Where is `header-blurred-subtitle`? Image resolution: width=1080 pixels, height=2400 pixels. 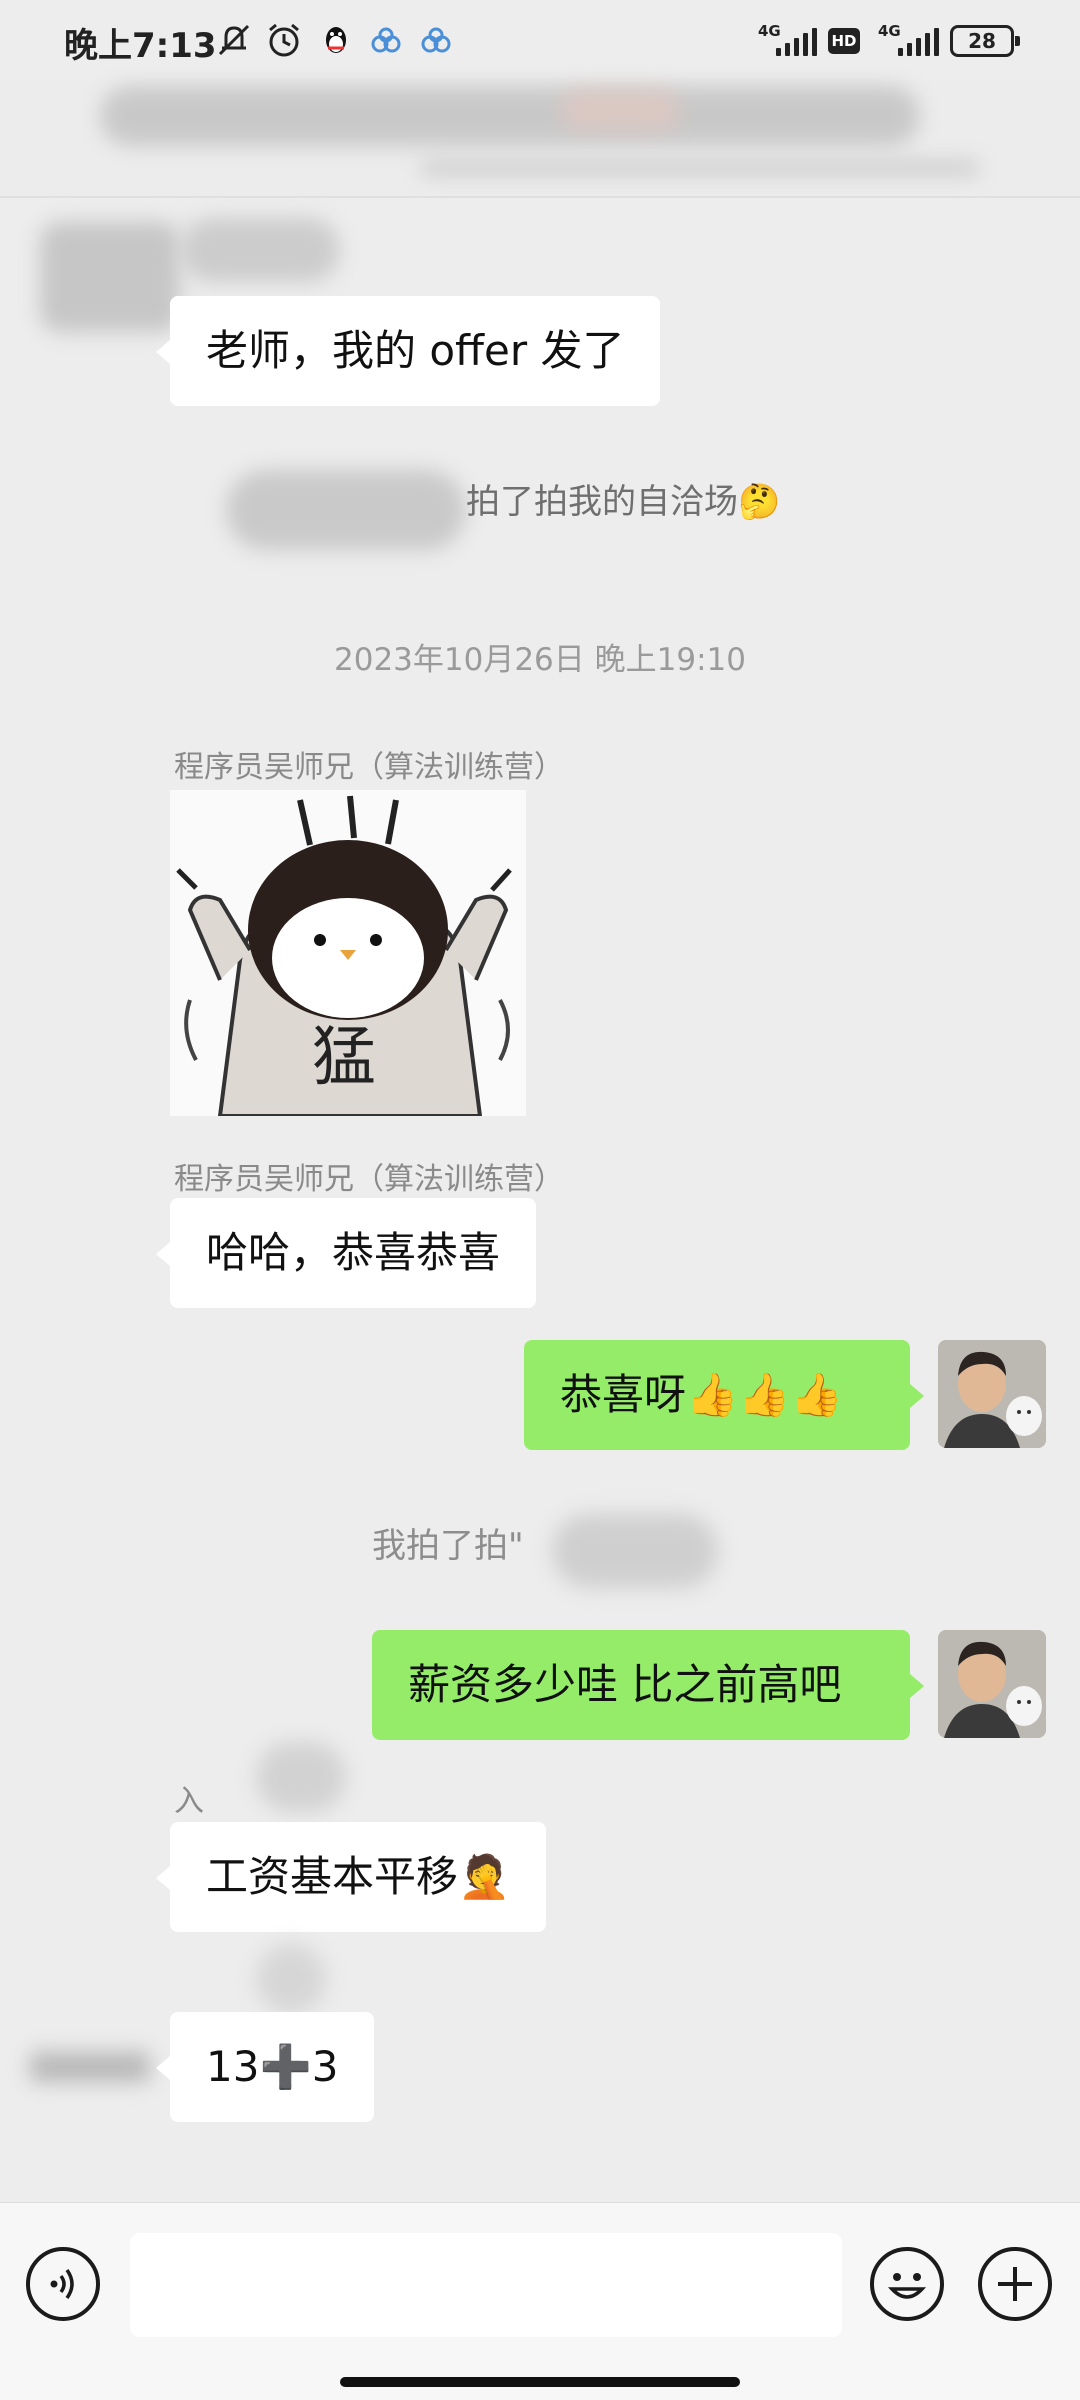 header-blurred-subtitle is located at coordinates (700, 168).